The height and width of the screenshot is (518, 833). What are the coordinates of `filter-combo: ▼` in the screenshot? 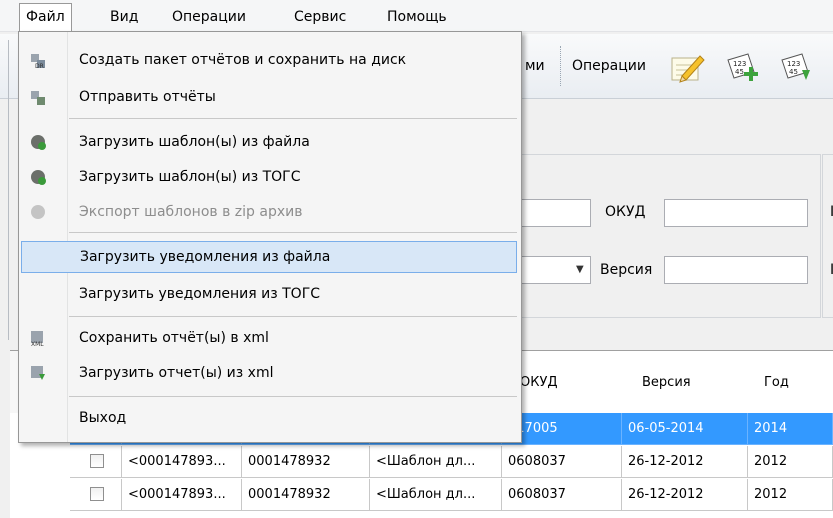 It's located at (555, 270).